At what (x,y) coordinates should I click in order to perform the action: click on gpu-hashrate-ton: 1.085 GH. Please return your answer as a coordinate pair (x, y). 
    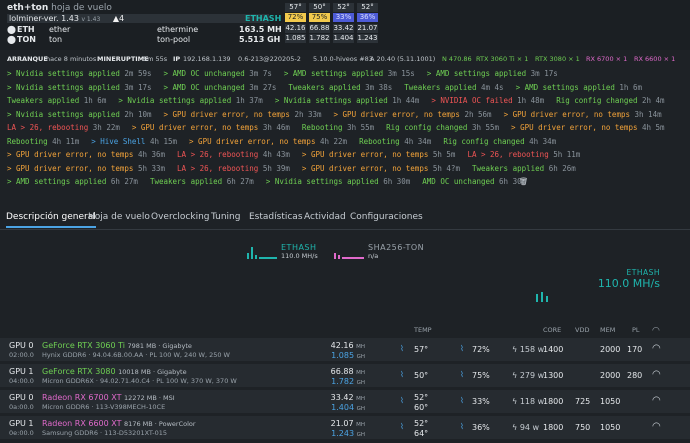
    Looking at the image, I should click on (348, 355).